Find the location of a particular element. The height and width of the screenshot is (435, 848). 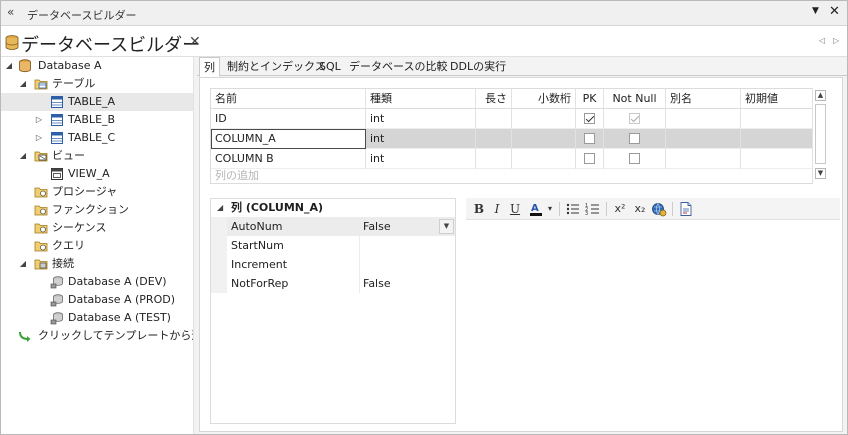

column-name-editor: COLUMN_A is located at coordinates (288, 139).